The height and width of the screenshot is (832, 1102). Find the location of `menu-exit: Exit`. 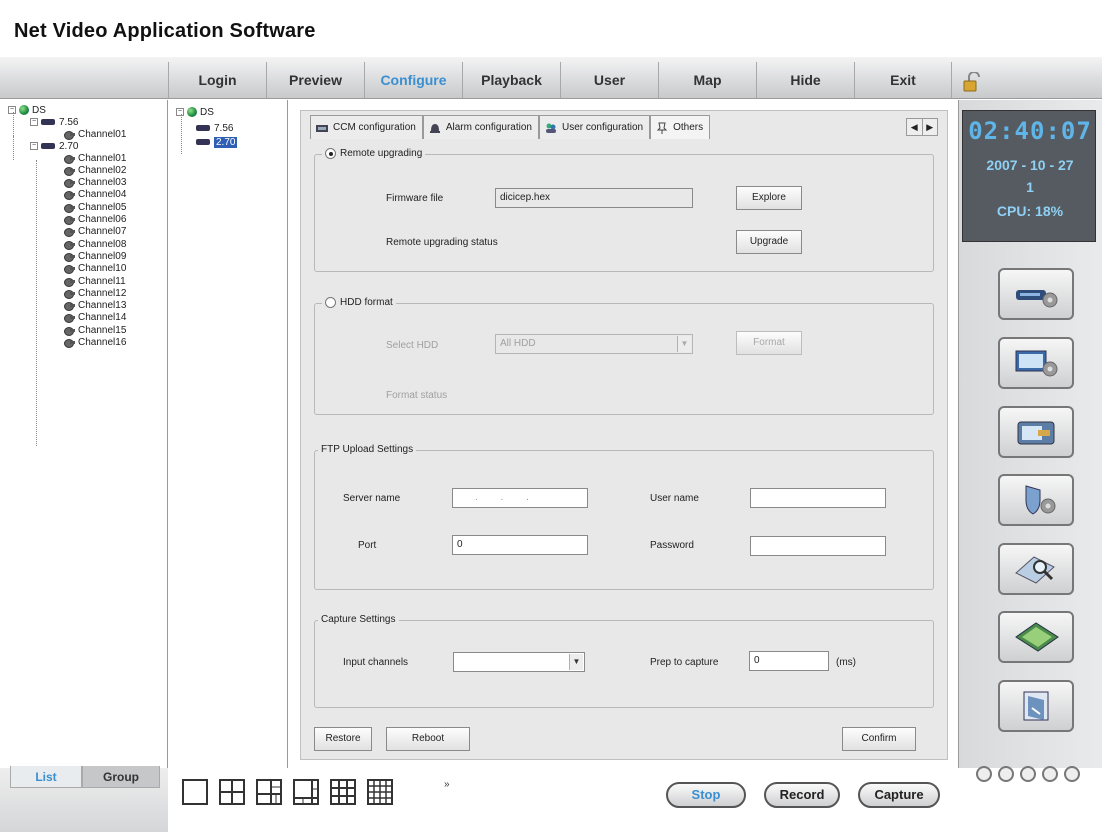

menu-exit: Exit is located at coordinates (903, 80).